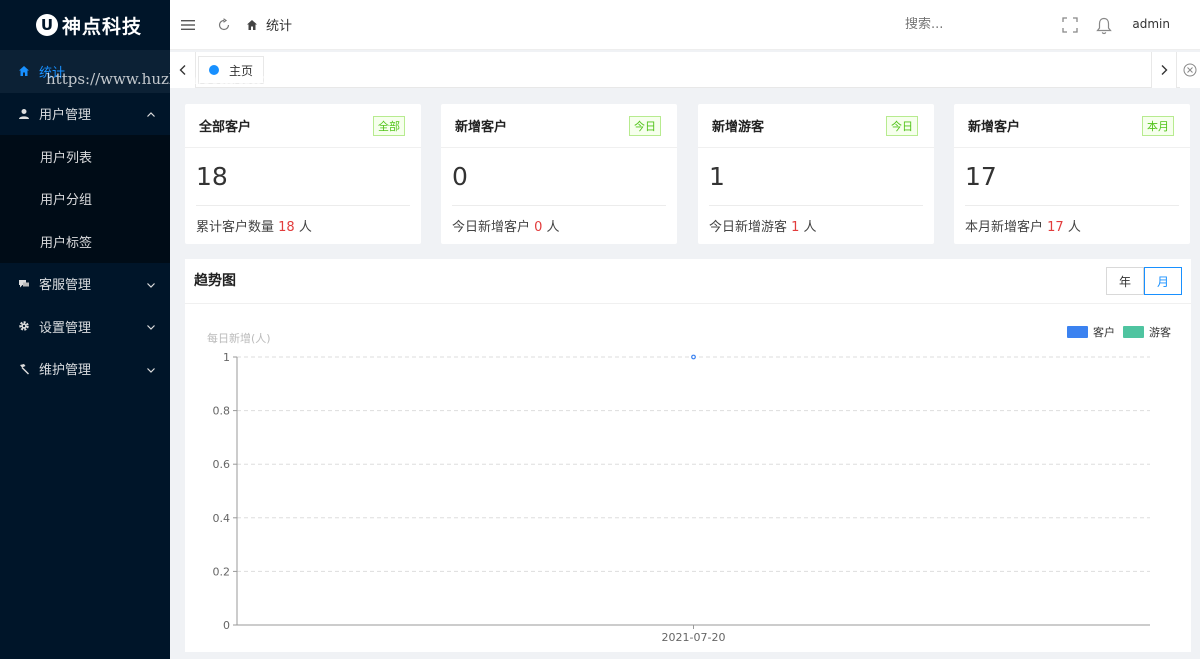 This screenshot has width=1200, height=659. What do you see at coordinates (1104, 332) in the screenshot?
I see `legend-label: 客户` at bounding box center [1104, 332].